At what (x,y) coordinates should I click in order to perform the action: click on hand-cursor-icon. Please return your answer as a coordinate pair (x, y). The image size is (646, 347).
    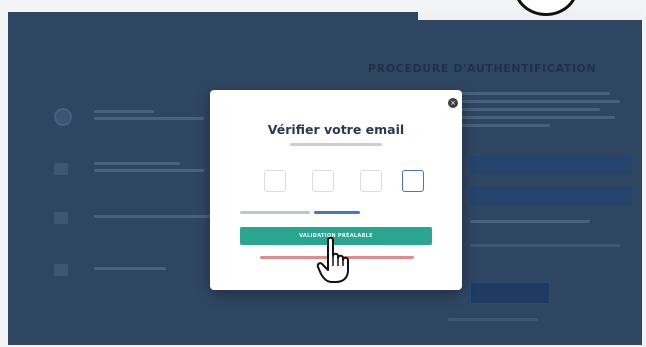
    Looking at the image, I should click on (332, 259).